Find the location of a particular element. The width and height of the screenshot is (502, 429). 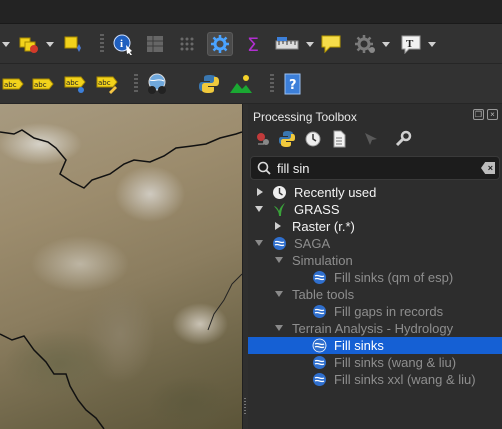

tree-item-fill-gaps: Fill gaps in records is located at coordinates (375, 311).